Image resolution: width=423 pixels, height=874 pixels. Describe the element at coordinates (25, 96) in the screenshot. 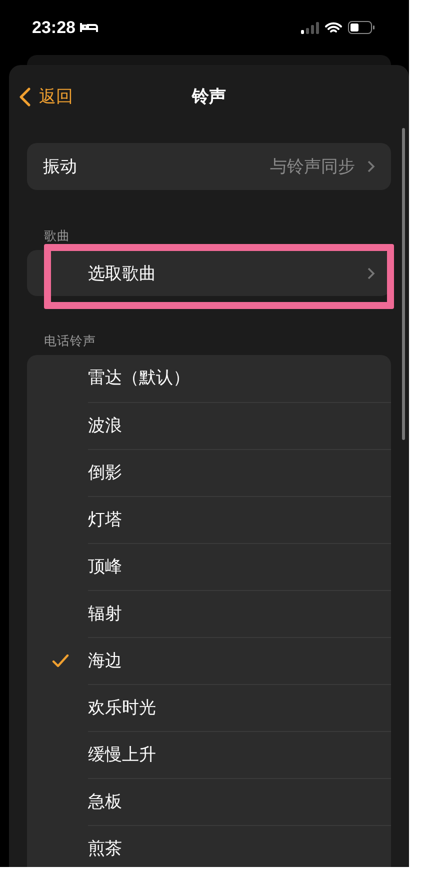

I see `back-chevron-icon` at that location.